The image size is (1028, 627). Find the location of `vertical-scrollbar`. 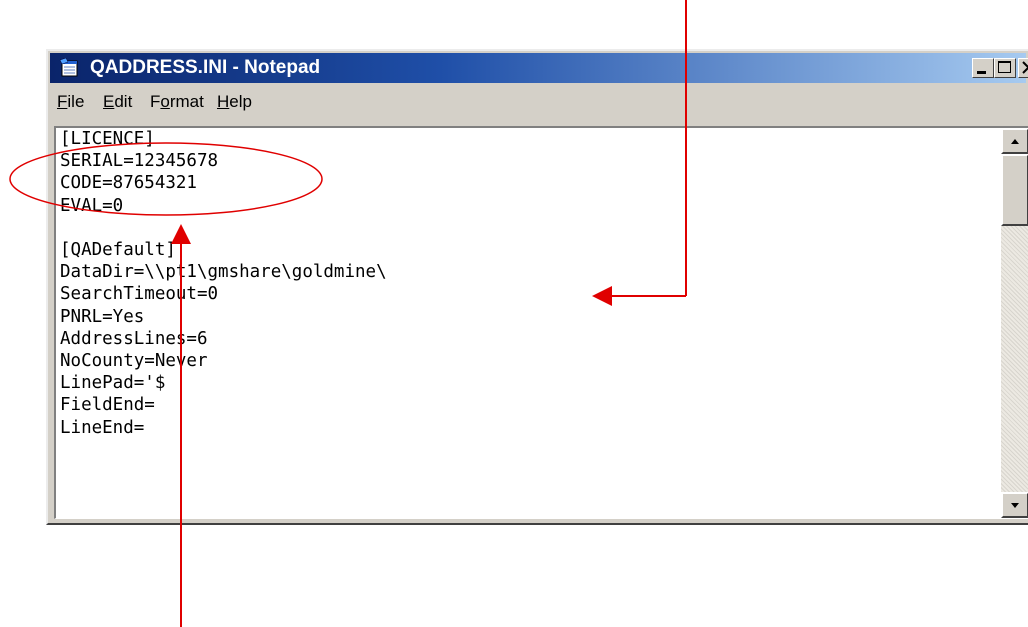

vertical-scrollbar is located at coordinates (1014, 323).